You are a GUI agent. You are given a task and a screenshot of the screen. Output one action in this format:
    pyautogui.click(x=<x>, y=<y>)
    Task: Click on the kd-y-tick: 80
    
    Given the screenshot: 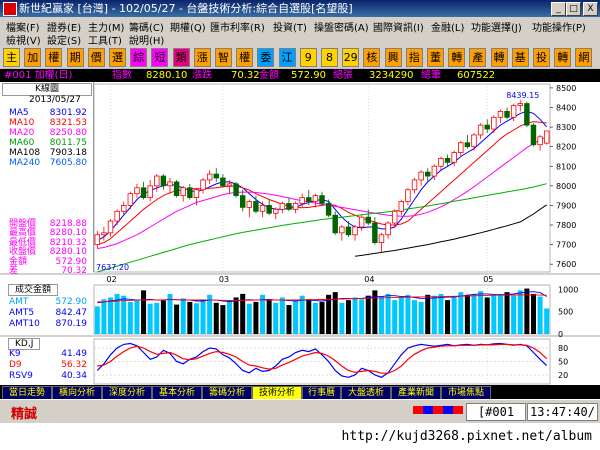 What is the action you would take?
    pyautogui.click(x=563, y=348)
    